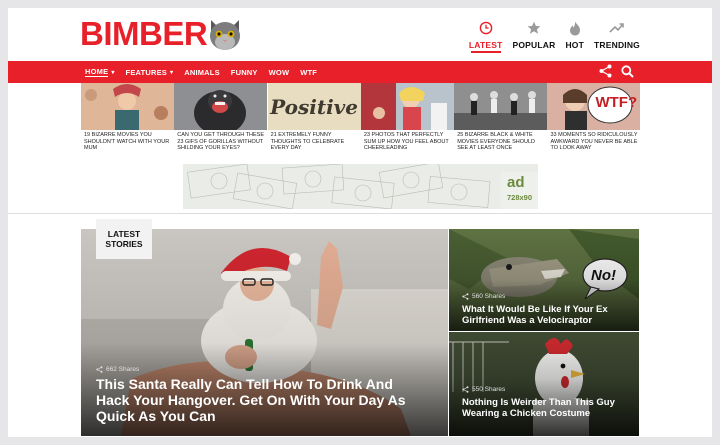 This screenshot has width=720, height=445. What do you see at coordinates (627, 71) in the screenshot?
I see `search-icon` at bounding box center [627, 71].